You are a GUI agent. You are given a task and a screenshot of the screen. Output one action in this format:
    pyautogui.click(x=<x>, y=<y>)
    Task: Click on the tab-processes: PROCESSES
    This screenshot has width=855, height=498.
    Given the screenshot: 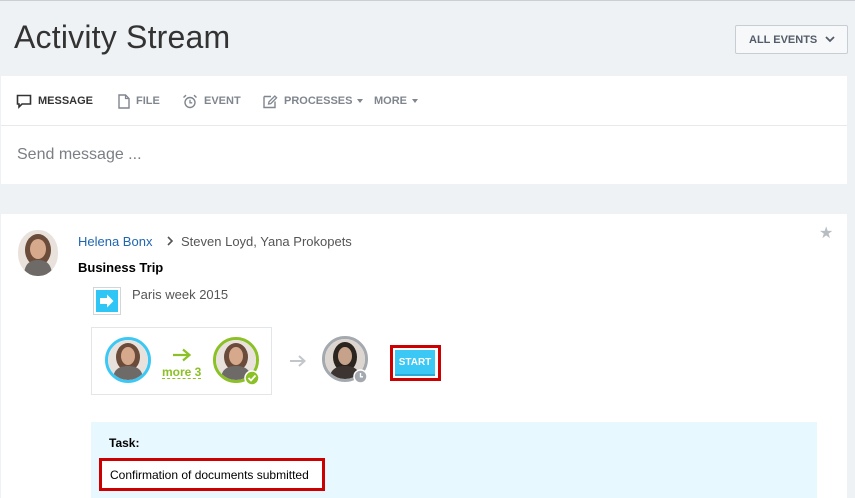 What is the action you would take?
    pyautogui.click(x=313, y=101)
    